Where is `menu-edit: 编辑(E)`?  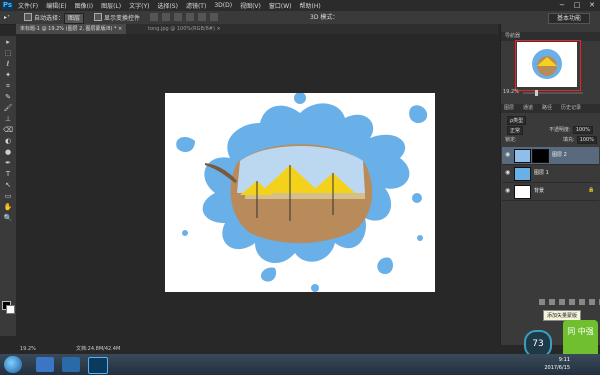 menu-edit: 编辑(E) is located at coordinates (56, 5).